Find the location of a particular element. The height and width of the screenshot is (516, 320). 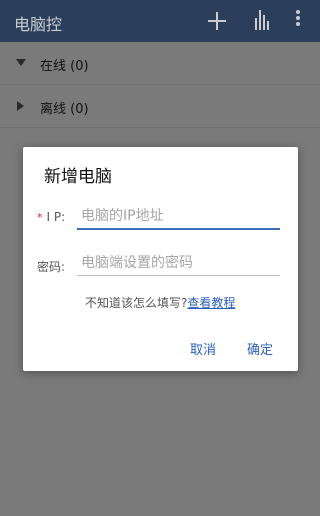

app-bar: 电脑控 is located at coordinates (160, 21).